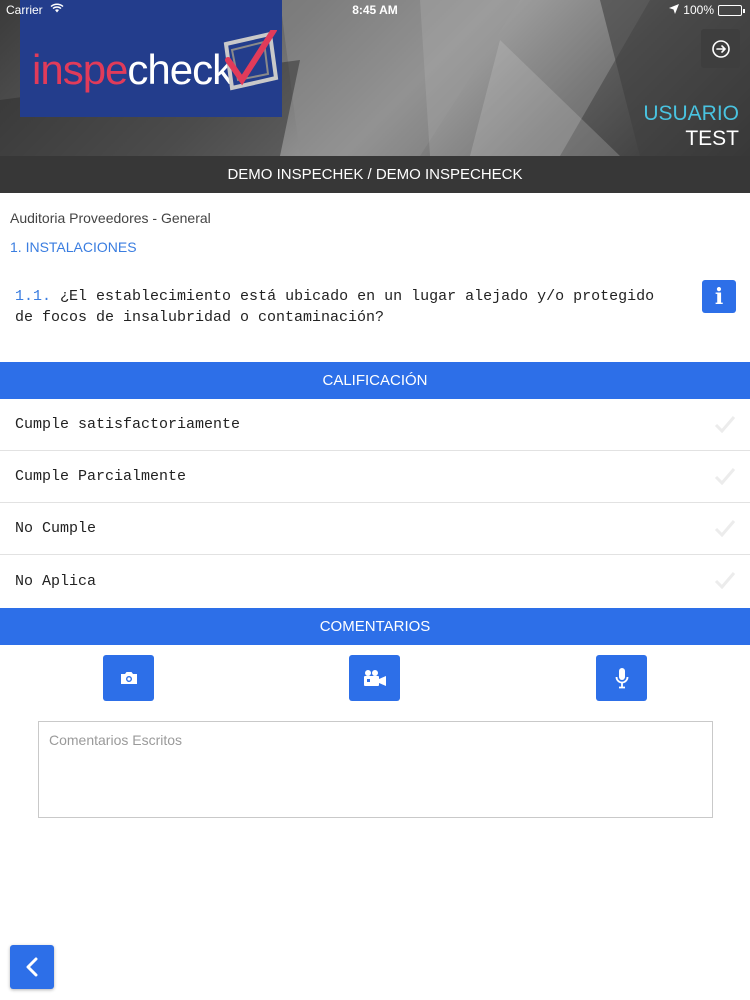 The image size is (750, 1000). I want to click on info-icon: i, so click(719, 296).